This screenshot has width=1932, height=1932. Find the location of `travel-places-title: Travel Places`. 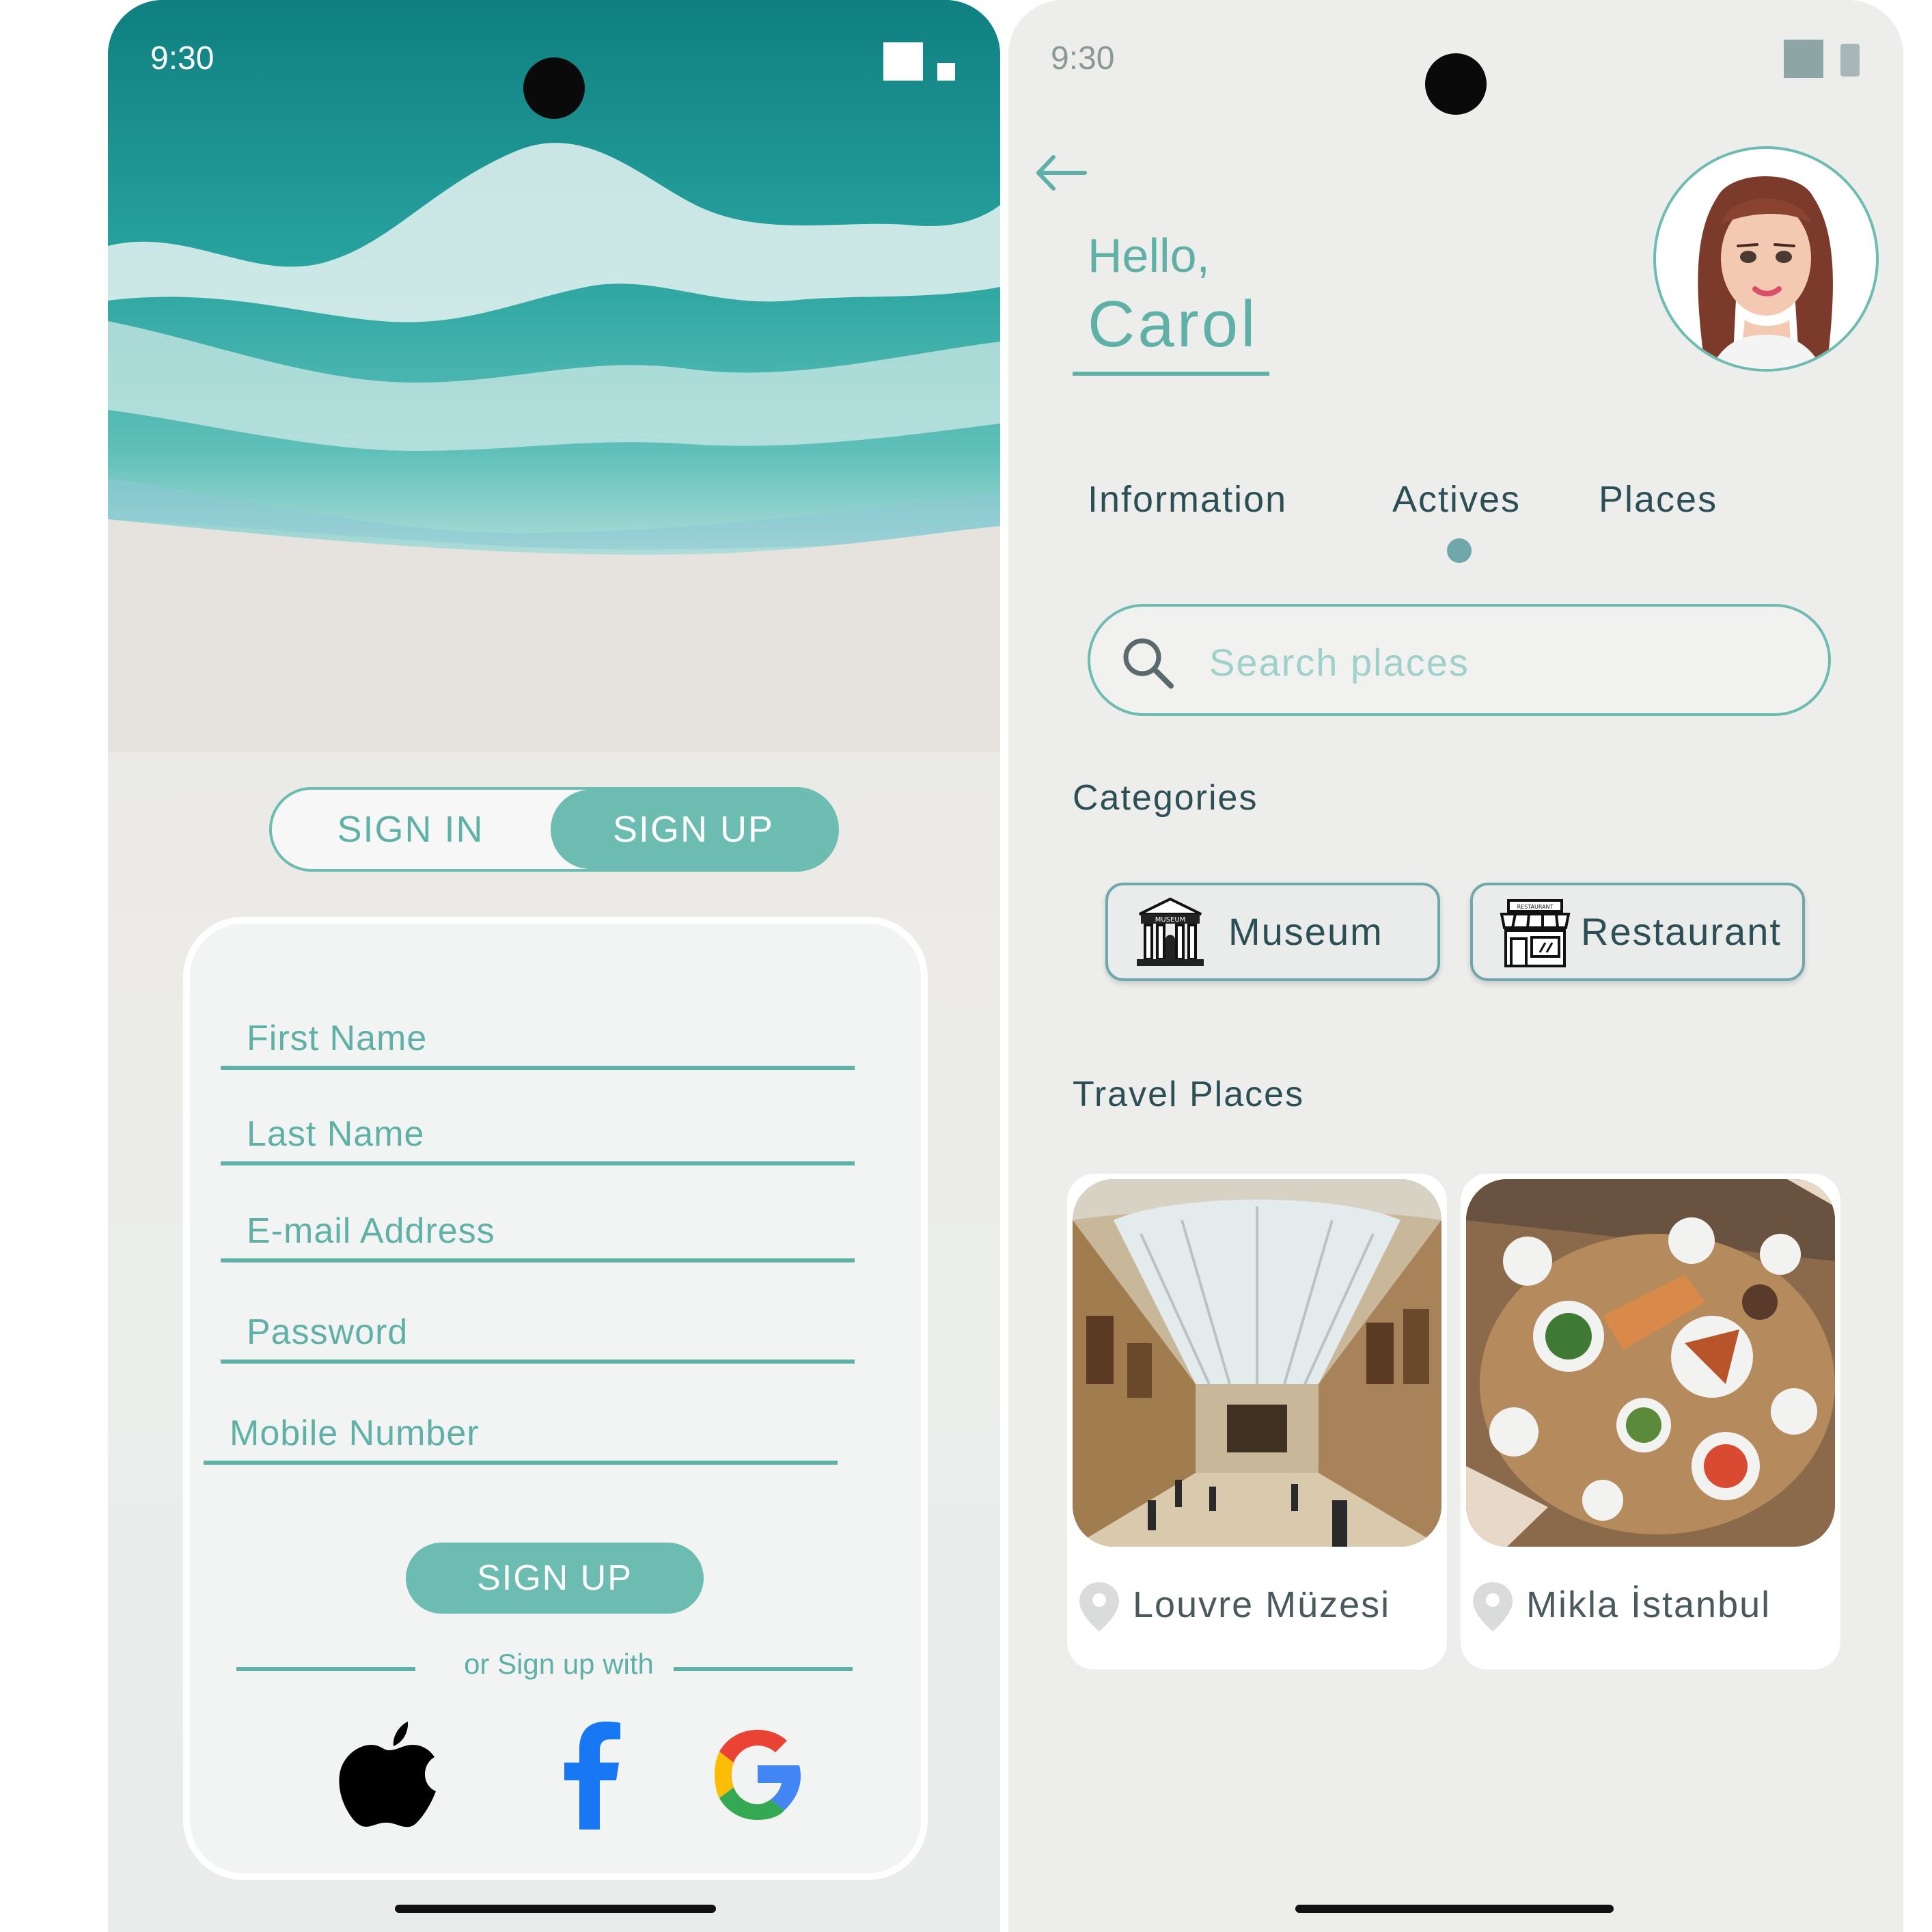

travel-places-title: Travel Places is located at coordinates (1189, 1094).